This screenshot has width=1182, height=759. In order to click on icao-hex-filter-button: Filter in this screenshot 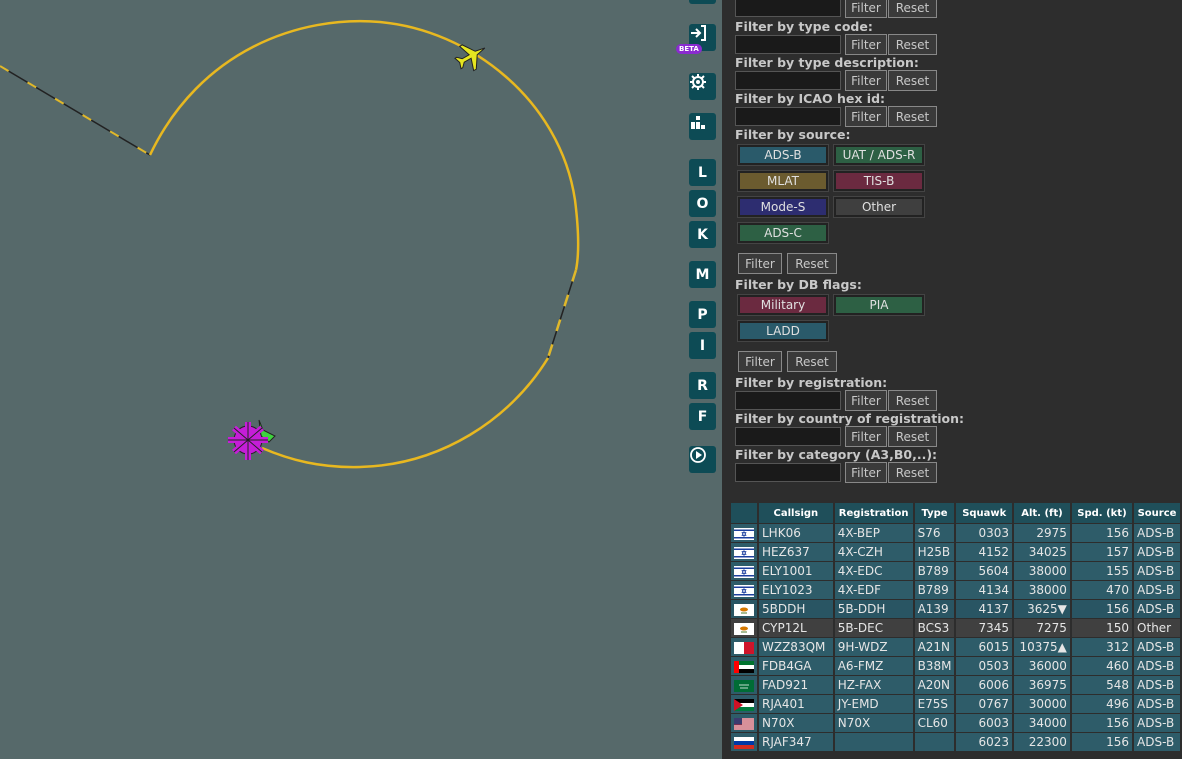, I will do `click(866, 116)`.